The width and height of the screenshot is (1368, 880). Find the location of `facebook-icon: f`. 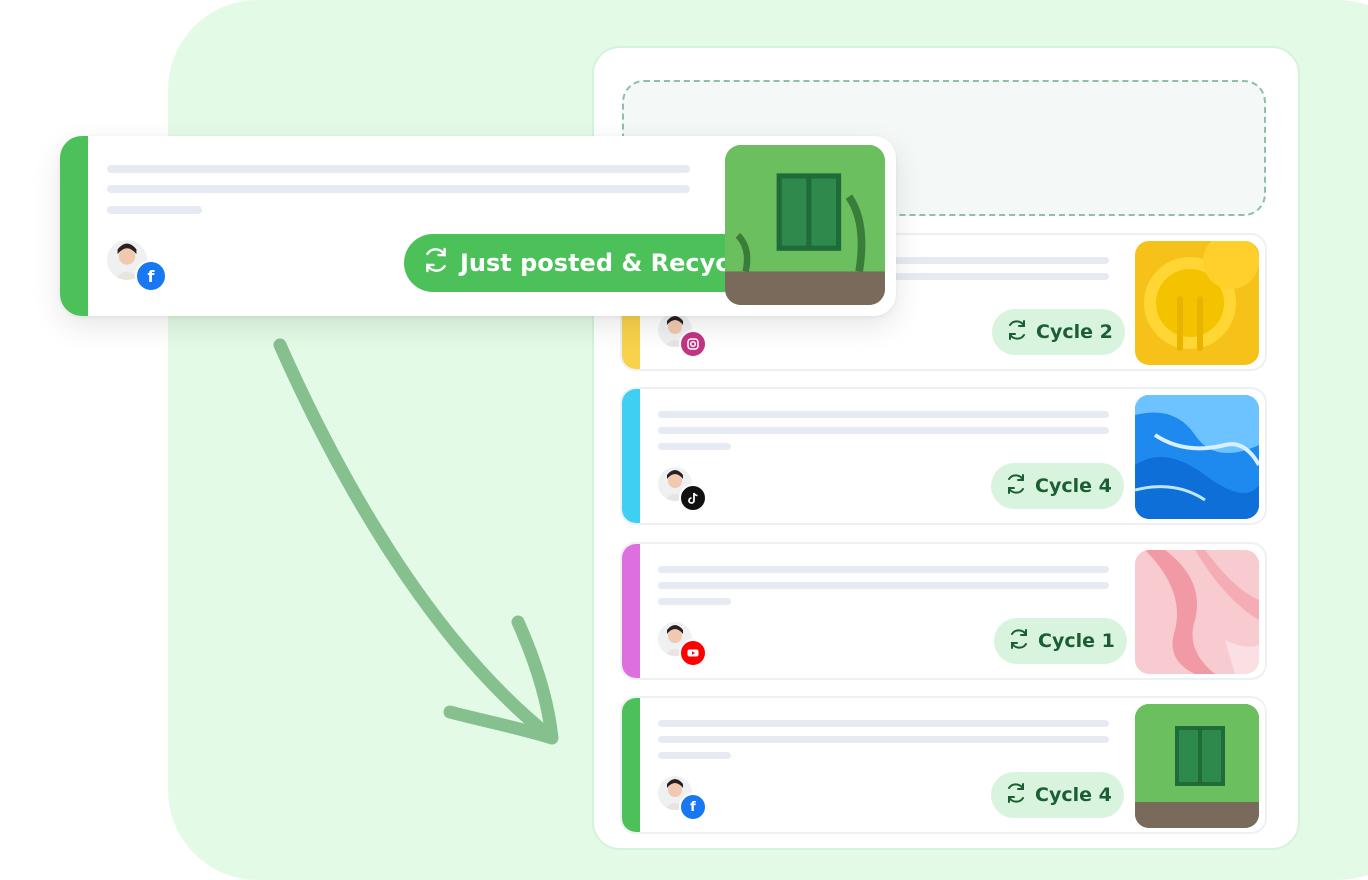

facebook-icon: f is located at coordinates (151, 276).